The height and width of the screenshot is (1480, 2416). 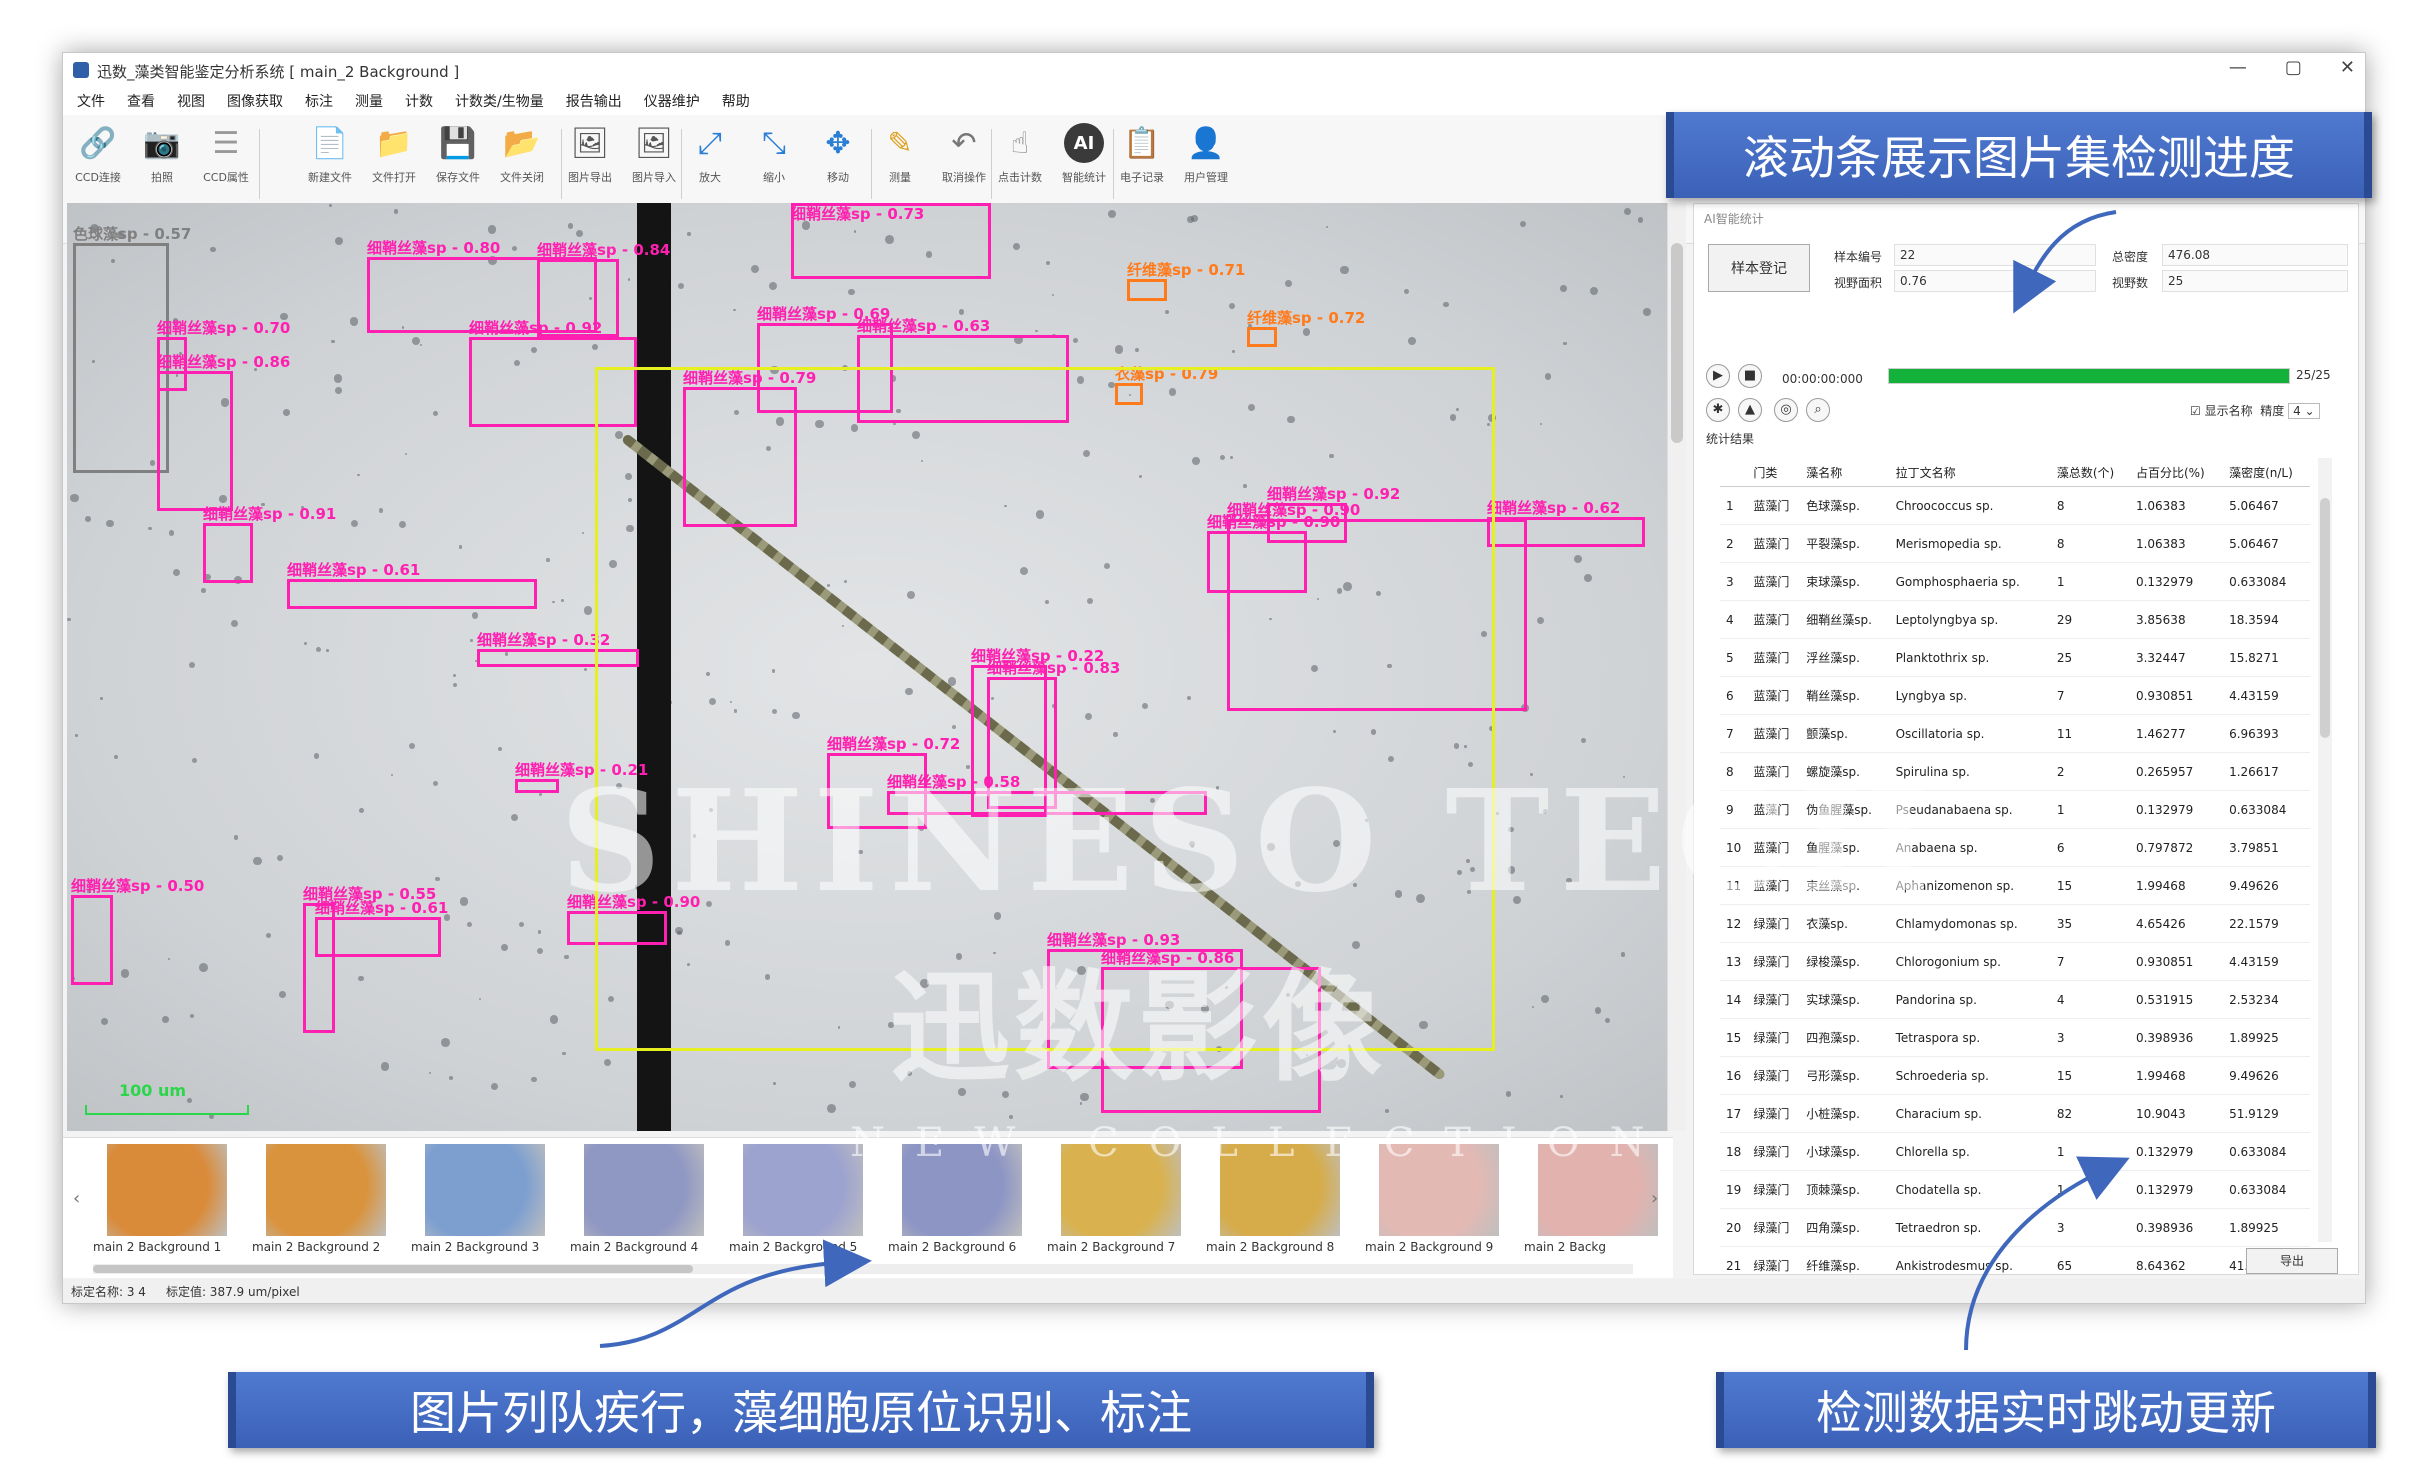 What do you see at coordinates (168, 1203) in the screenshot?
I see `thumbnail-item: main 2 Background 1` at bounding box center [168, 1203].